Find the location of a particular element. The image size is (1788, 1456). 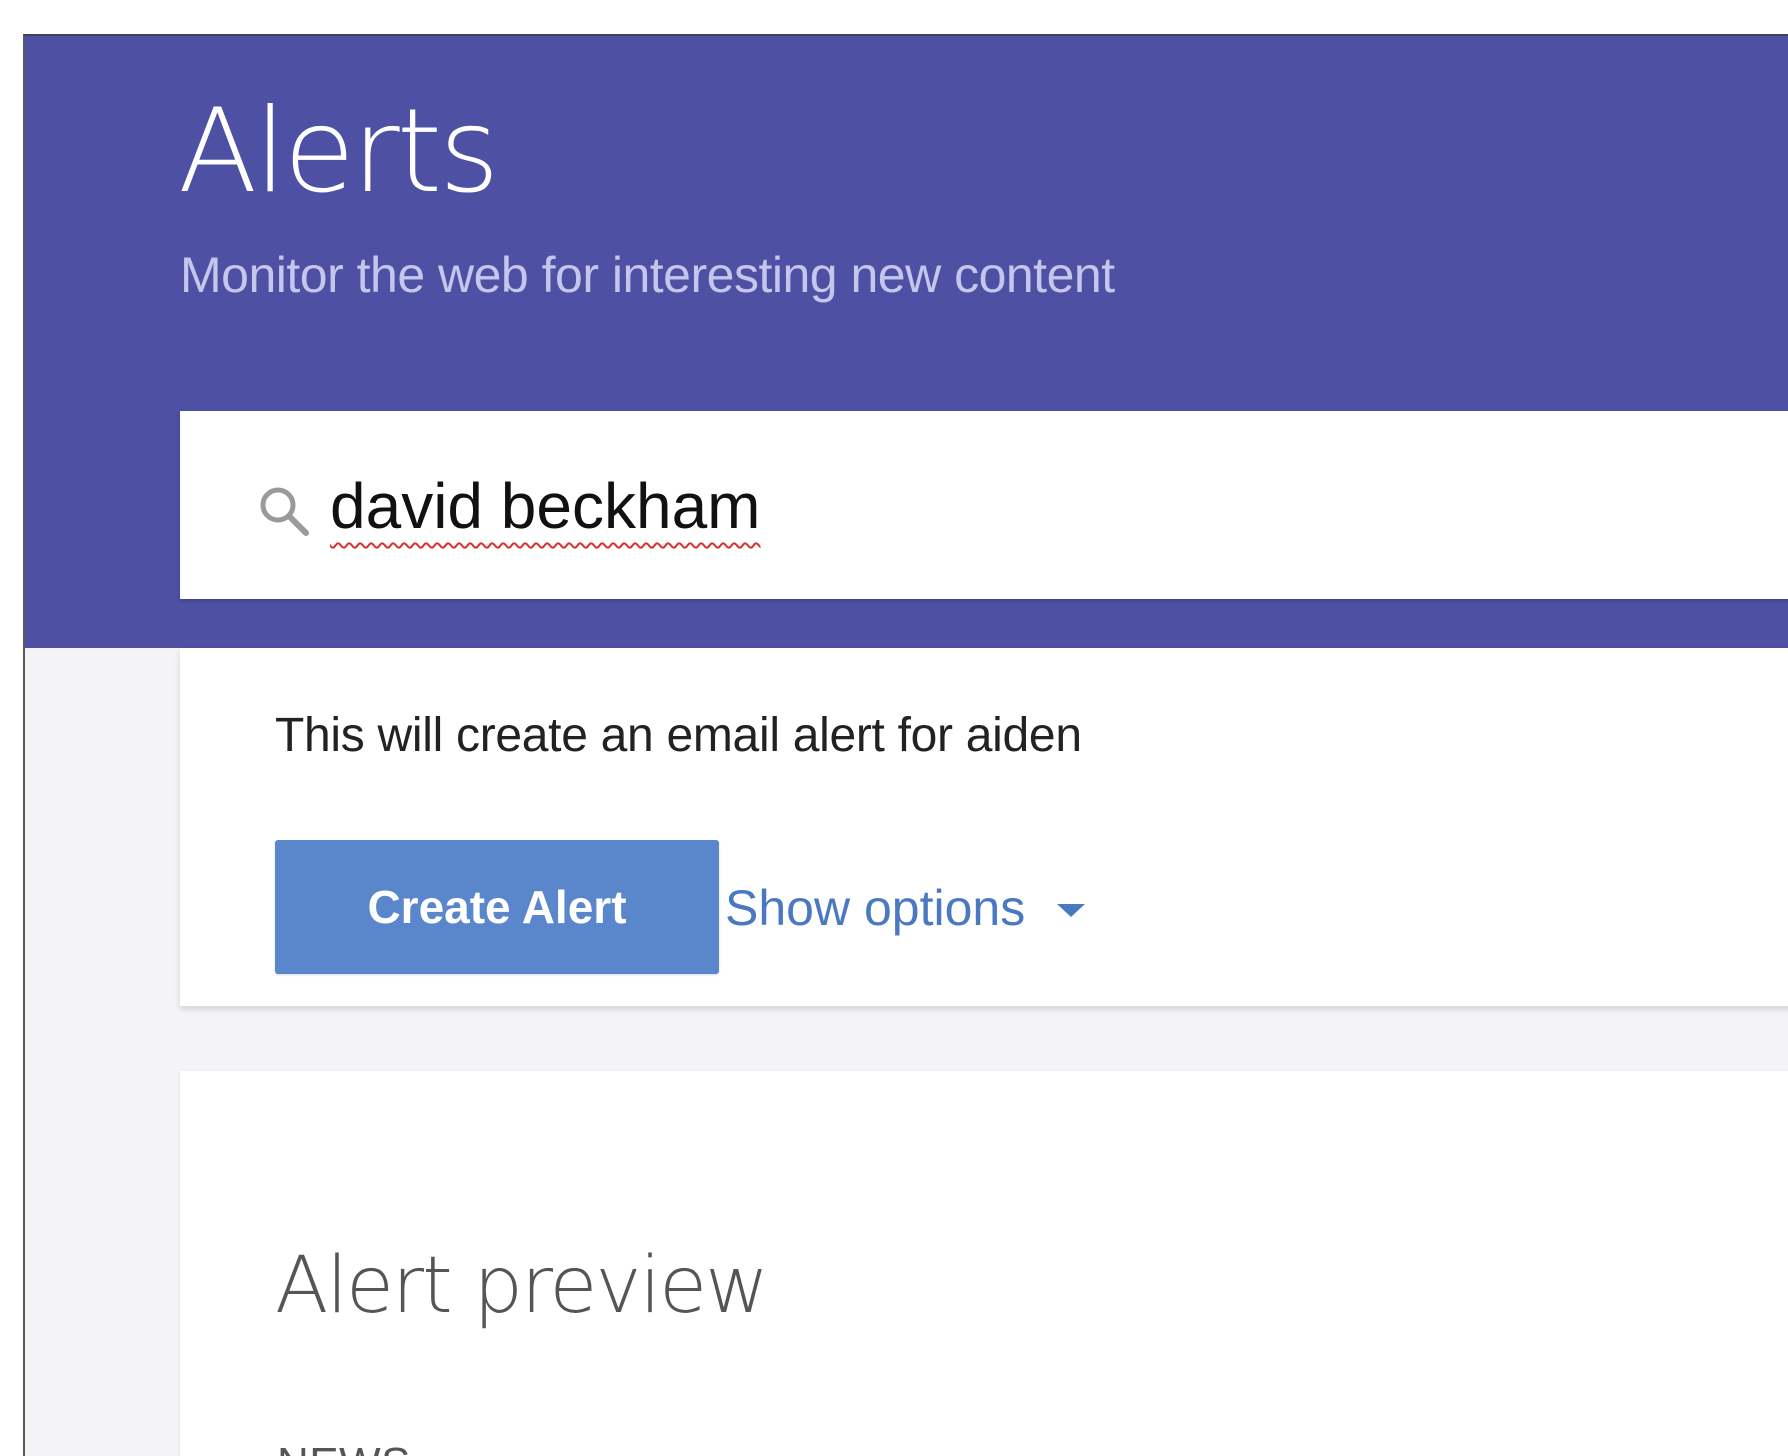

chevron-down-icon is located at coordinates (1071, 910).